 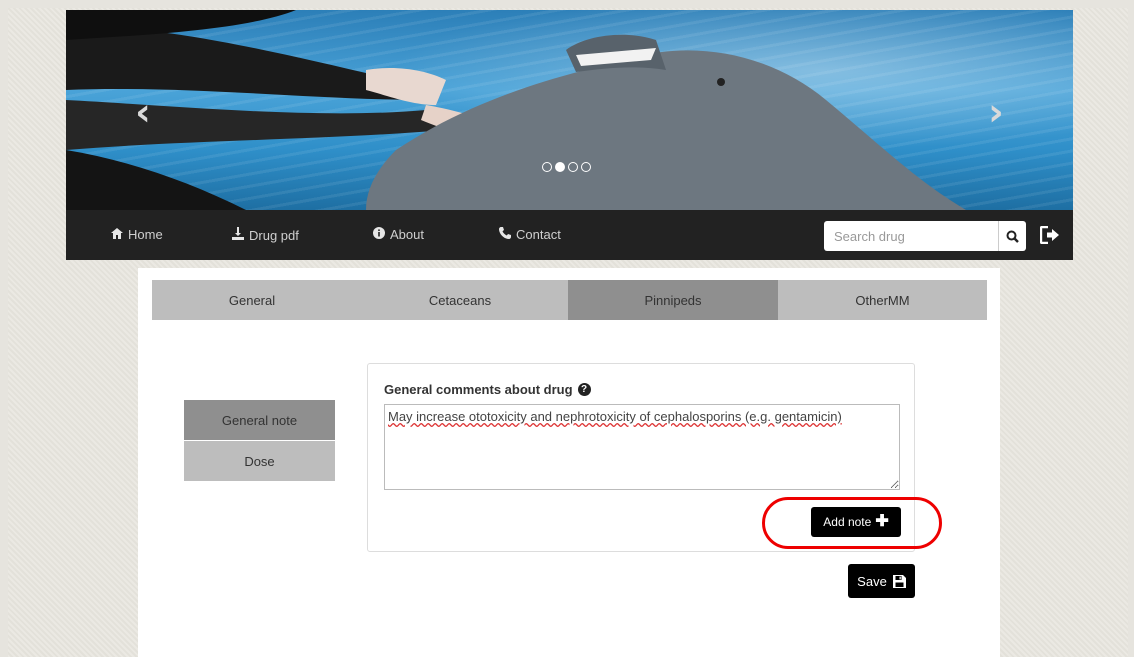 I want to click on general-comment-textarea, so click(x=642, y=447).